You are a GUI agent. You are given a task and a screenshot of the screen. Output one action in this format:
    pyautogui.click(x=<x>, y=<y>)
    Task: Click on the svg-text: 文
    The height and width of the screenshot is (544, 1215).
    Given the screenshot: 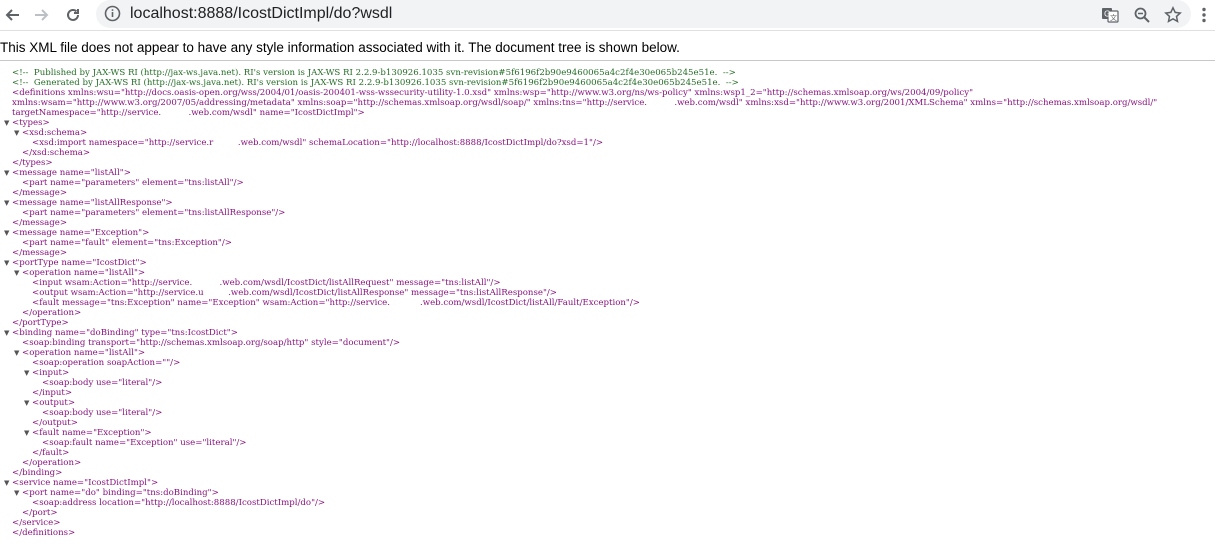 What is the action you would take?
    pyautogui.click(x=1113, y=17)
    